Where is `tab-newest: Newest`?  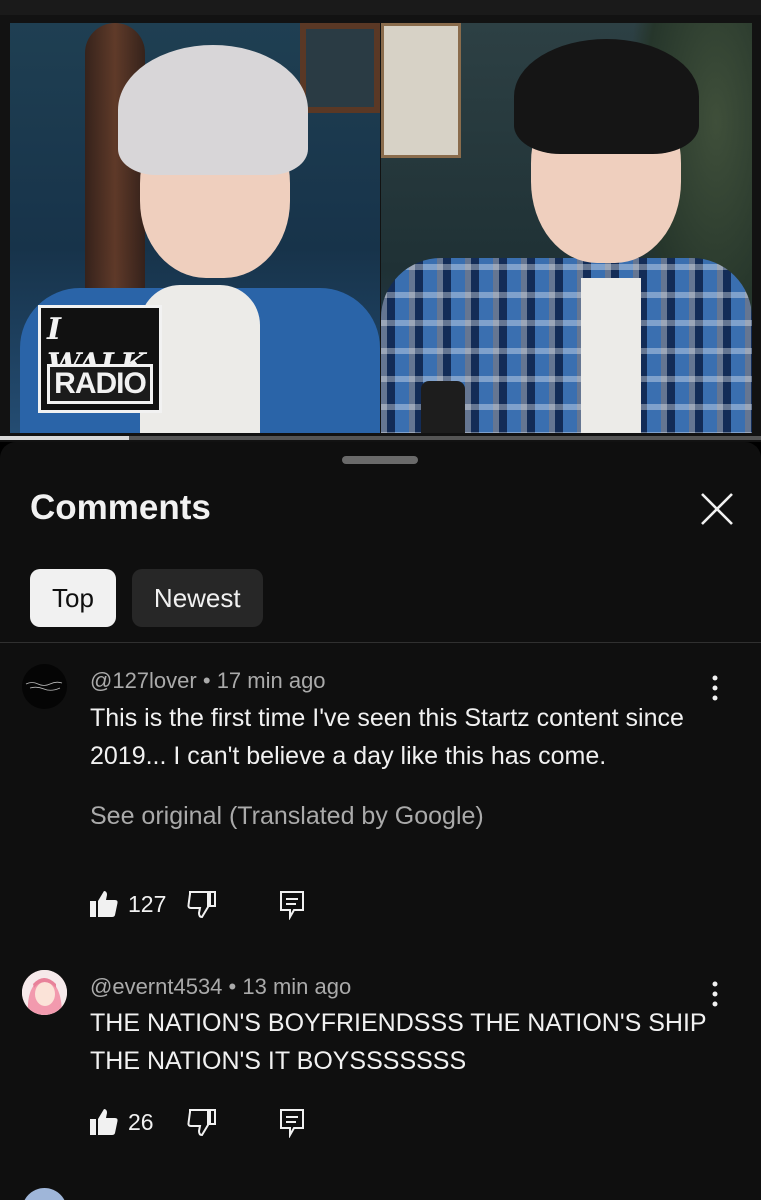
tab-newest: Newest is located at coordinates (197, 598).